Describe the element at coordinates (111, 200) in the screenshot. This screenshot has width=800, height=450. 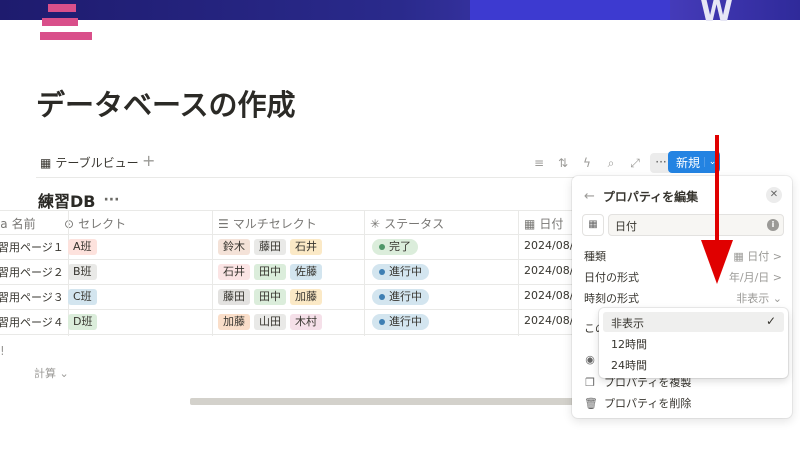
I see `database-more-button: ···` at that location.